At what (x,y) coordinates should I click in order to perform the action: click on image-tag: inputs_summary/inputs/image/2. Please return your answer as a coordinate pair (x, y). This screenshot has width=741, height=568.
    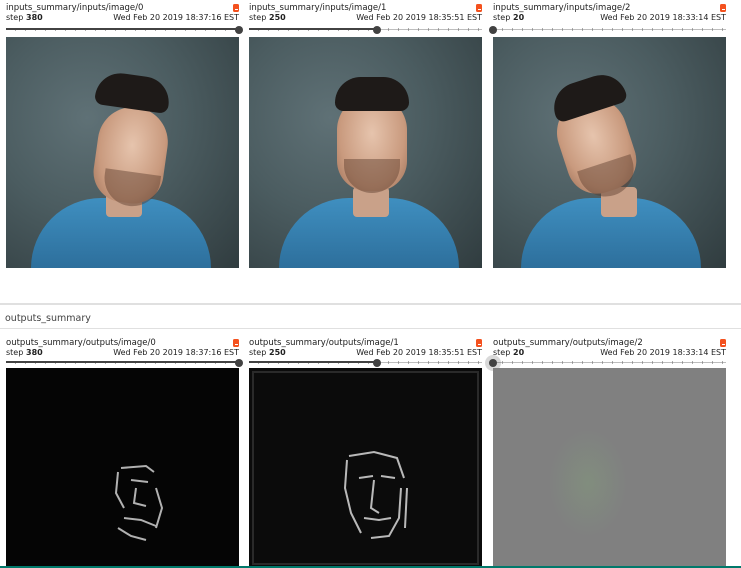
    Looking at the image, I should click on (562, 8).